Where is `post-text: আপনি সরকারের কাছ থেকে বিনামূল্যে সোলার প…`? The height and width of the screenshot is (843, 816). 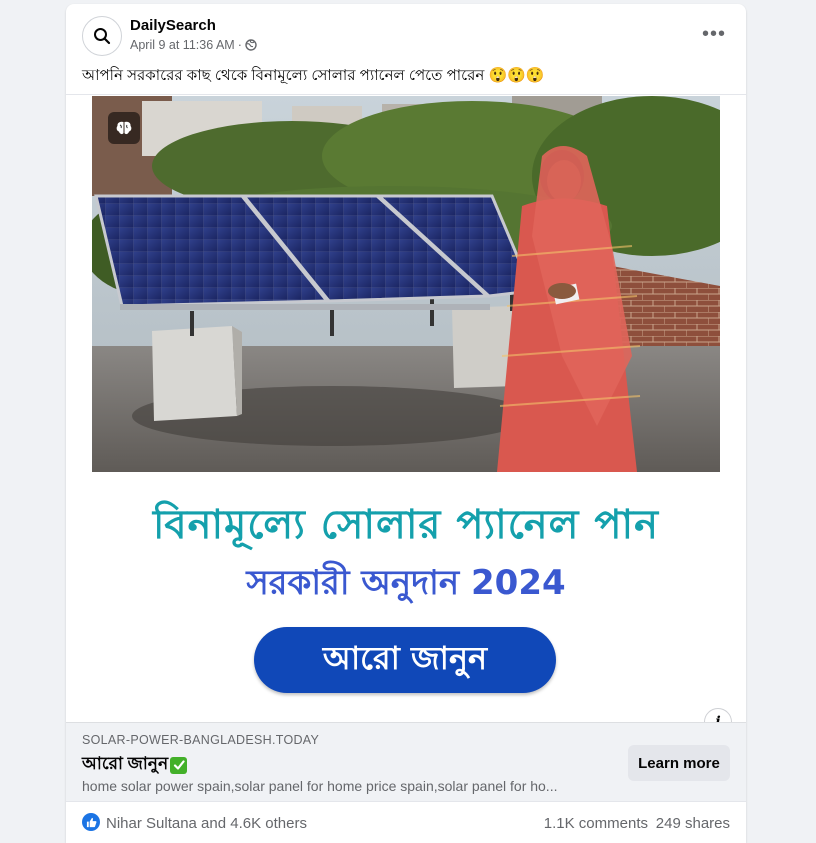 post-text: আপনি সরকারের কাছ থেকে বিনামূল্যে সোলার প… is located at coordinates (313, 76).